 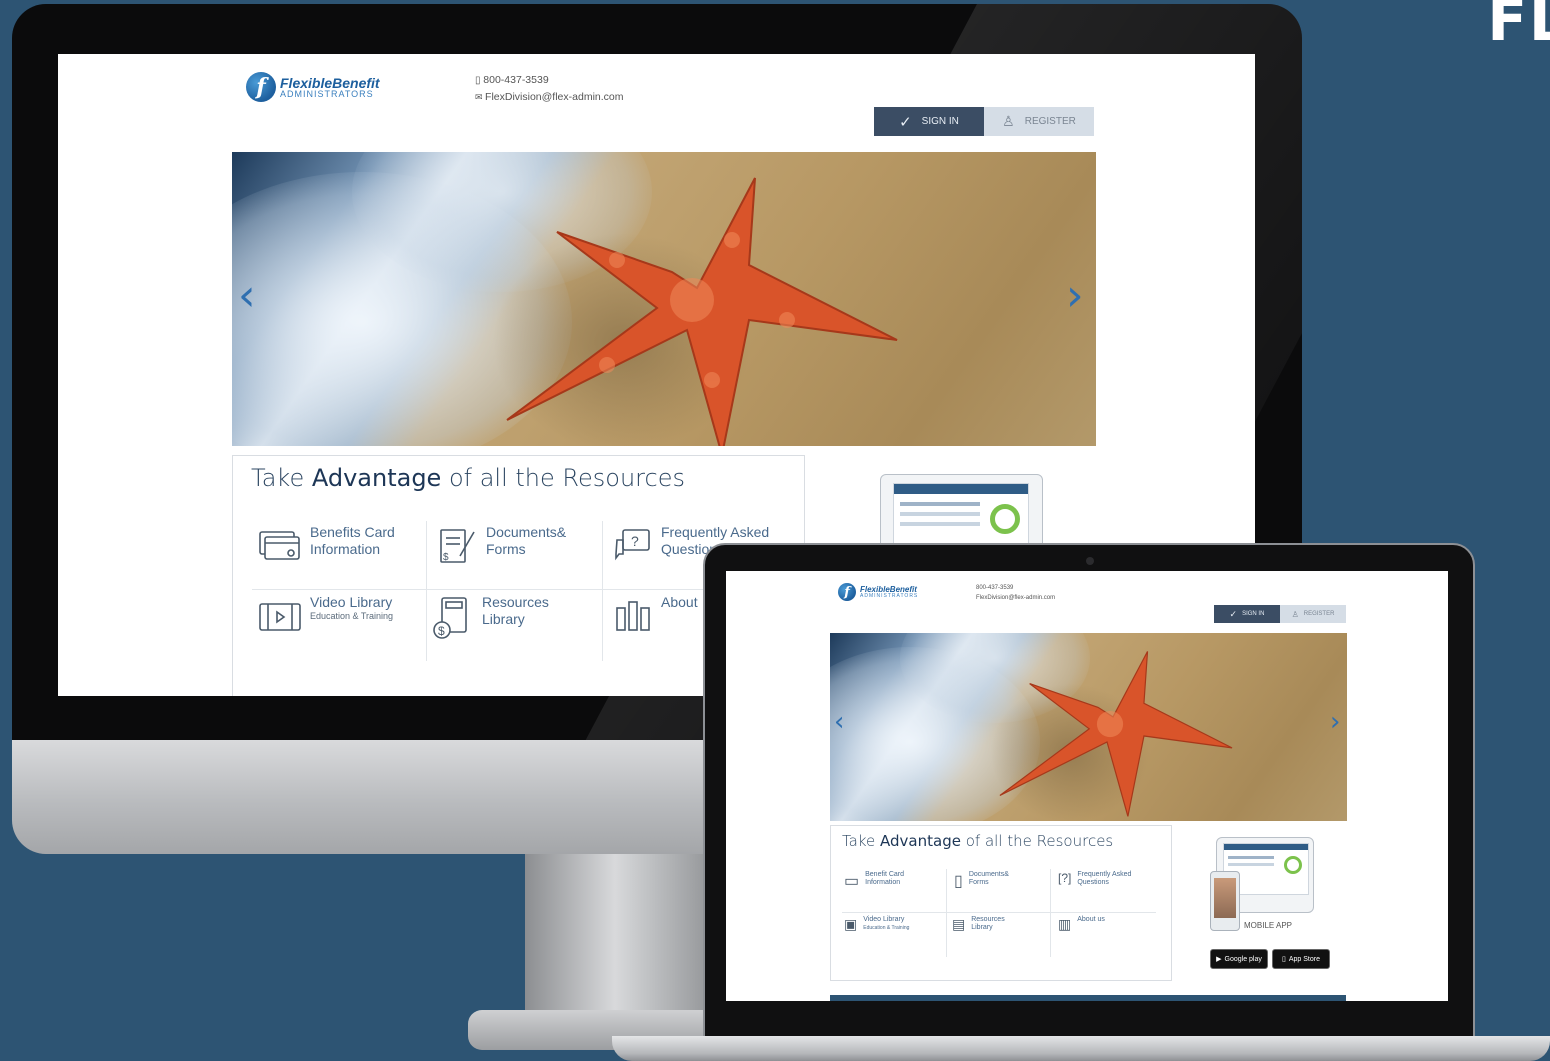 What do you see at coordinates (889, 595) in the screenshot?
I see `logo-subtitle: ADMINISTRATORS` at bounding box center [889, 595].